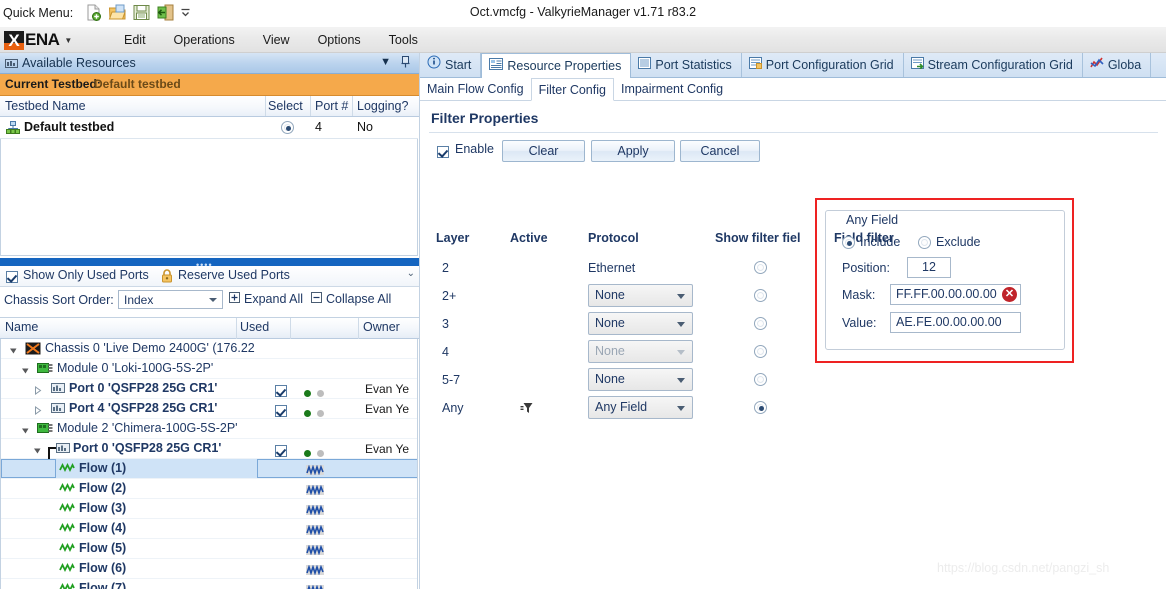 The height and width of the screenshot is (589, 1166). Describe the element at coordinates (556, 65) in the screenshot. I see `tab-resource-properties: Resource Properties` at that location.